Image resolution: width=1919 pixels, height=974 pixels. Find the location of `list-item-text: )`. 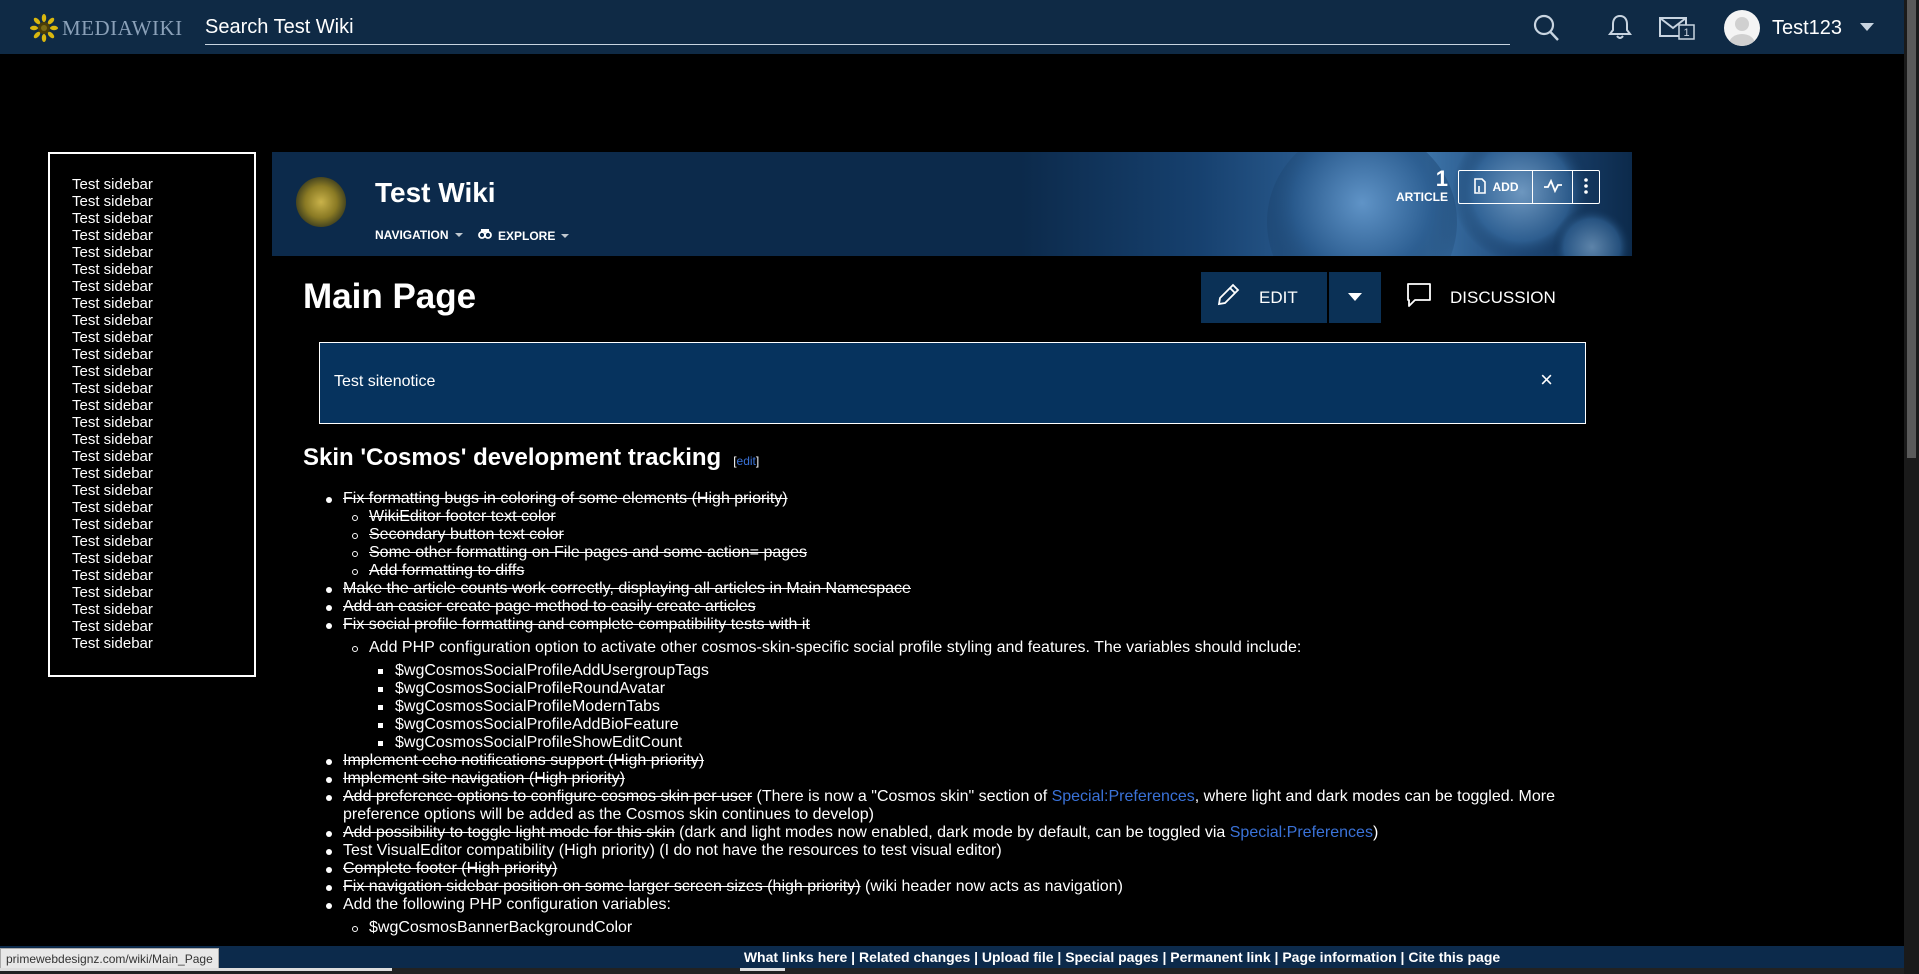

list-item-text: ) is located at coordinates (1375, 832).